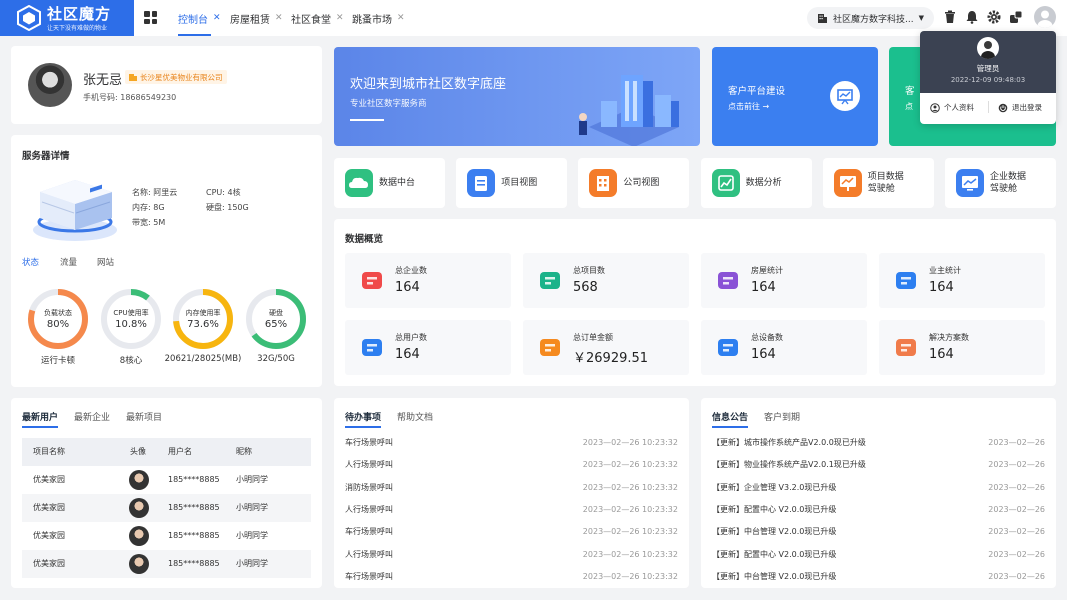 The width and height of the screenshot is (1067, 600). I want to click on trash-icon, so click(950, 17).